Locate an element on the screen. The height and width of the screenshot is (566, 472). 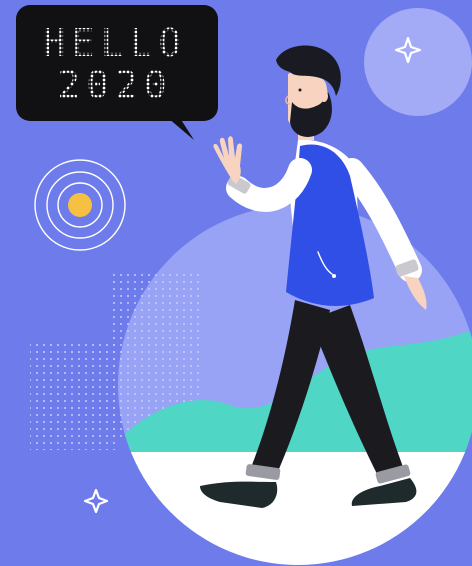
speech-bubble is located at coordinates (117, 72).